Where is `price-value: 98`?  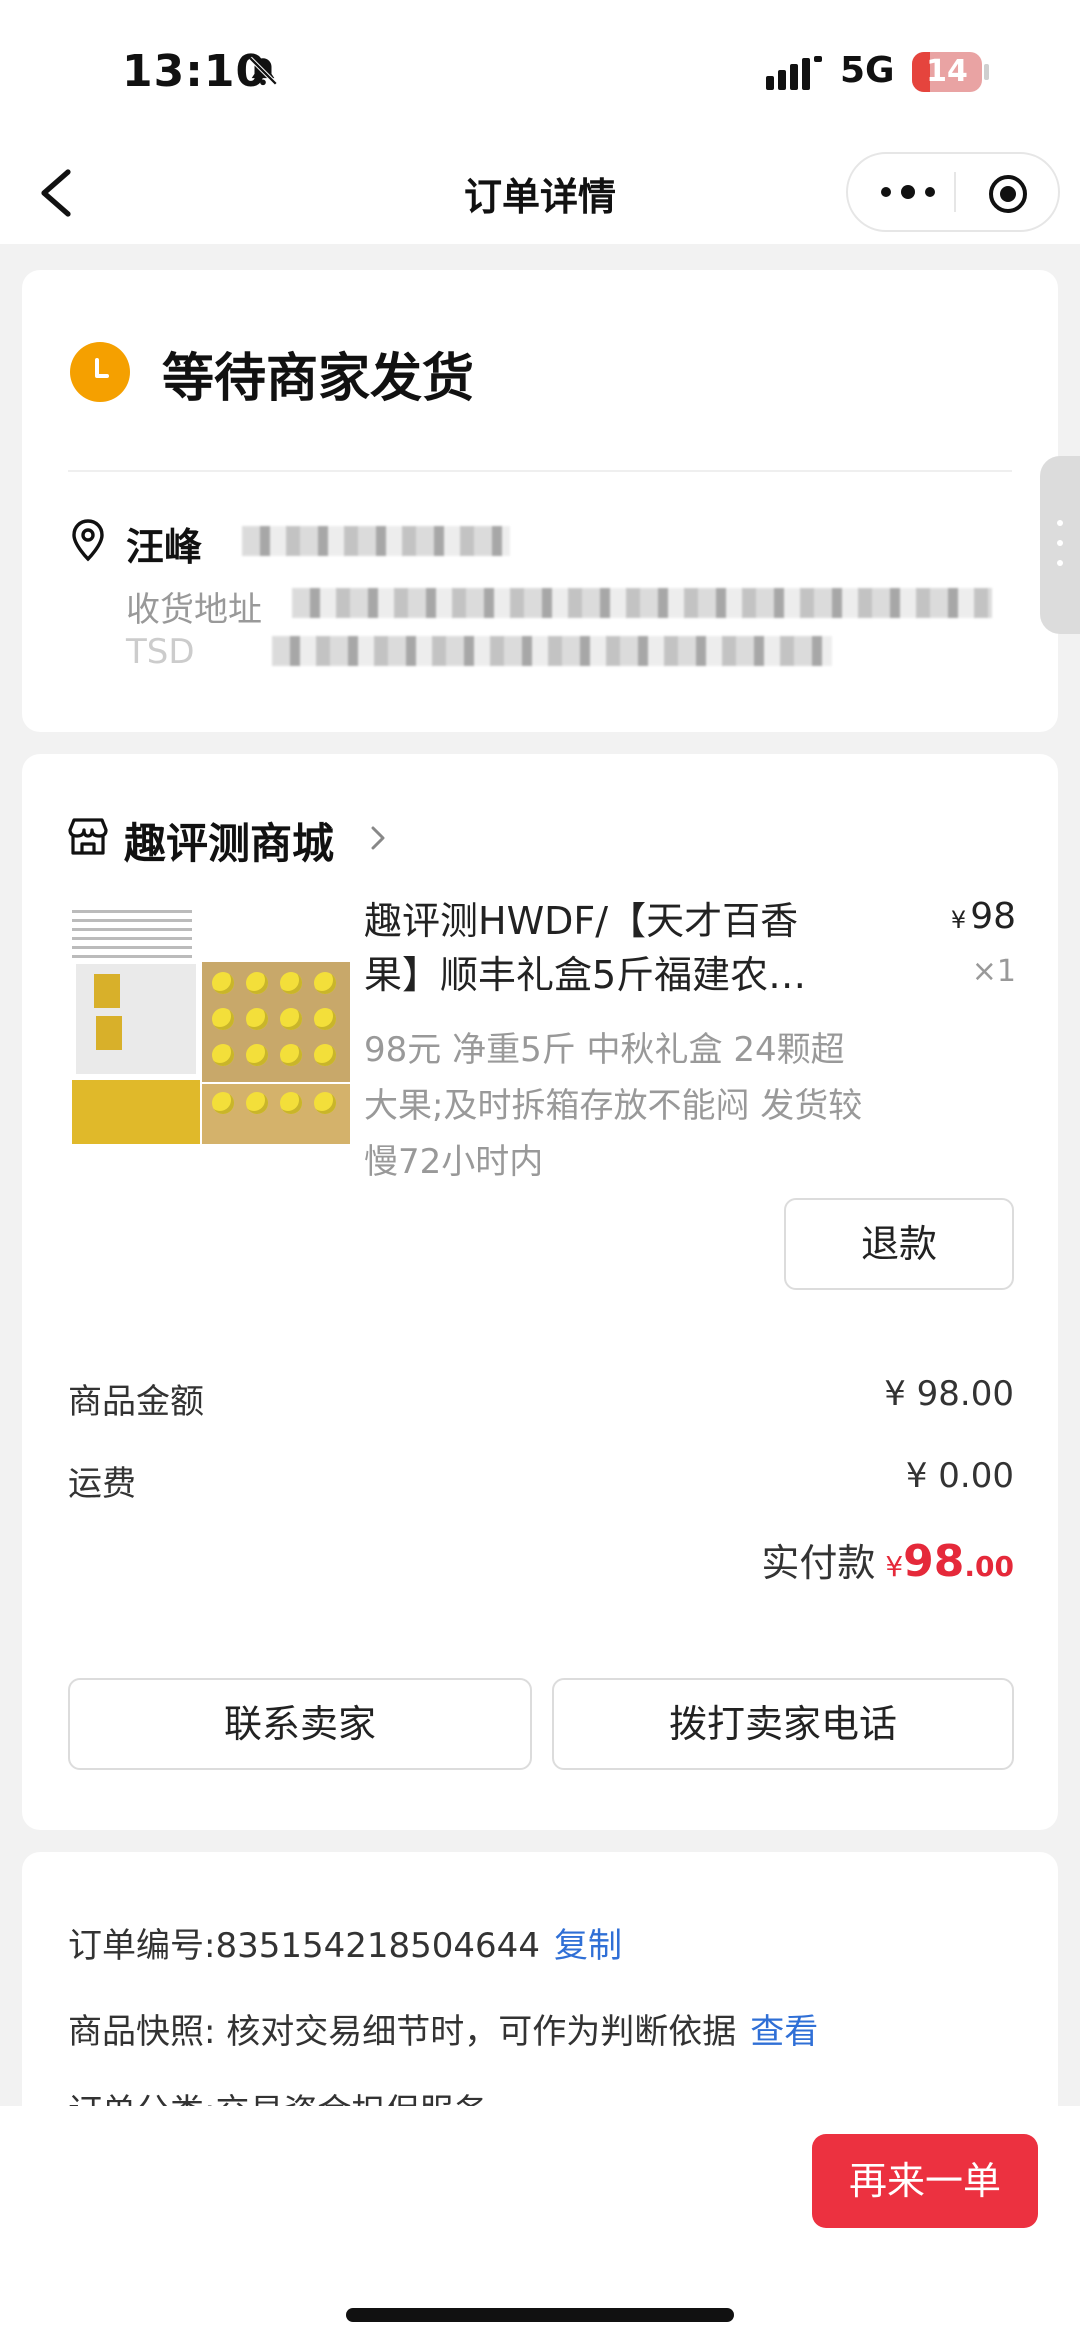
price-value: 98 is located at coordinates (993, 916).